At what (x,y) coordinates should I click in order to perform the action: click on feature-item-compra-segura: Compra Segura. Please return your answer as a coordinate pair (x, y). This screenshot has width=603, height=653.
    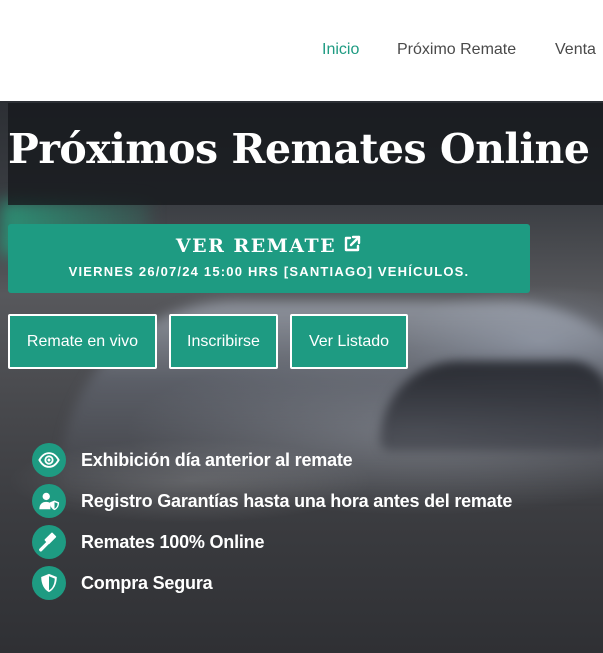
    Looking at the image, I should click on (122, 583).